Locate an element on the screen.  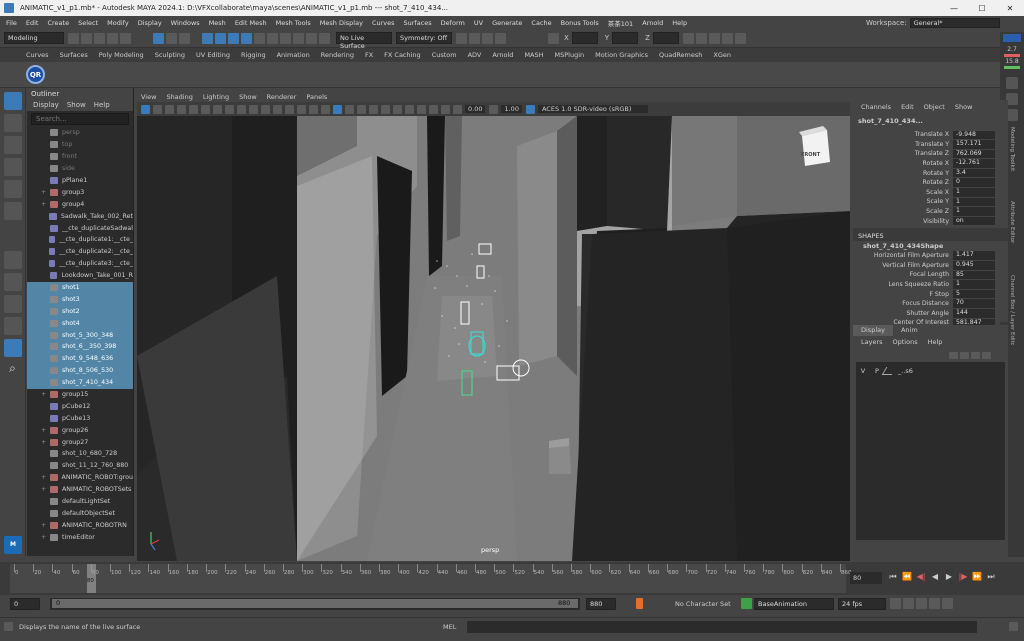
viewport-menu-view: View is located at coordinates (148, 97).